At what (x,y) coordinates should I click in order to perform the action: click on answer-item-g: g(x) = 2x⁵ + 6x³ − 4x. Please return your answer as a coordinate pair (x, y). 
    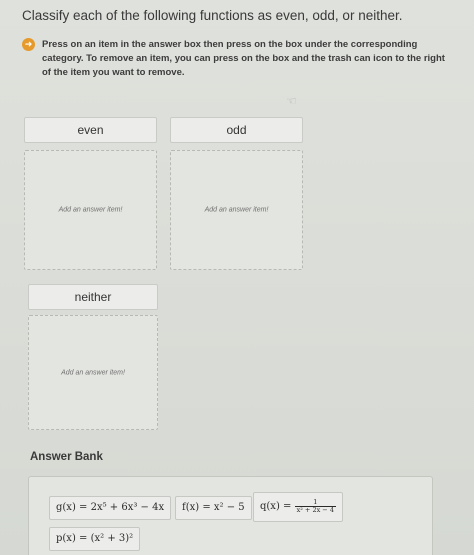
    Looking at the image, I should click on (110, 508).